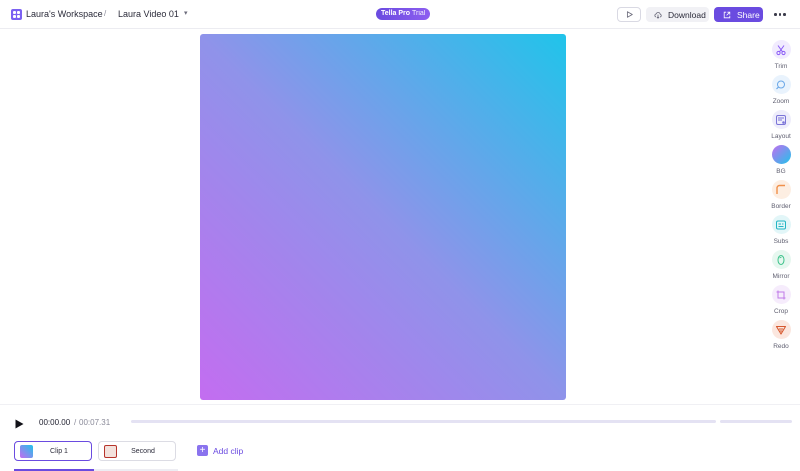  What do you see at coordinates (202, 450) in the screenshot?
I see `plus-icon: +` at bounding box center [202, 450].